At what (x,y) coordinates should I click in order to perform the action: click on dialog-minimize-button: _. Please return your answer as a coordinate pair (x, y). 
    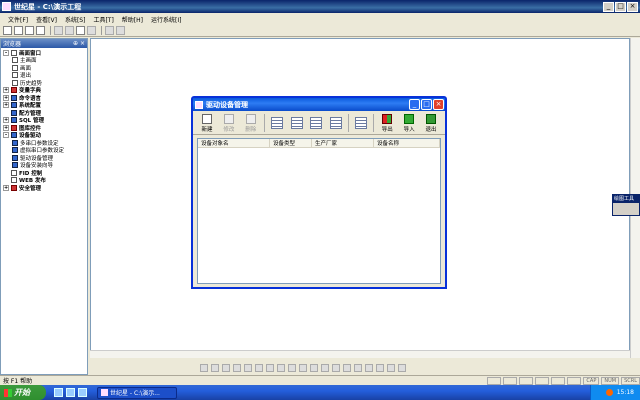
    Looking at the image, I should click on (414, 104).